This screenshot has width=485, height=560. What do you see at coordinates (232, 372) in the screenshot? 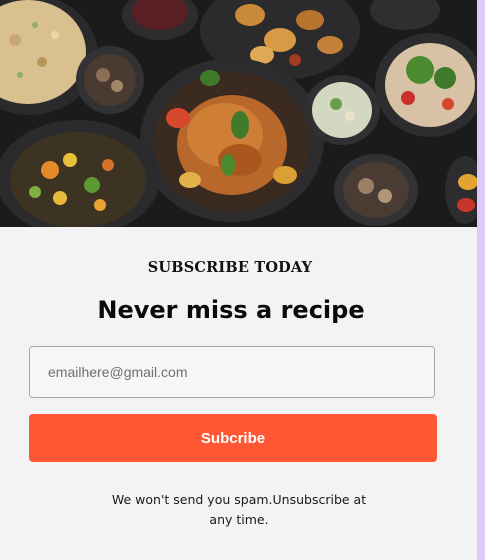
I see `email-input` at bounding box center [232, 372].